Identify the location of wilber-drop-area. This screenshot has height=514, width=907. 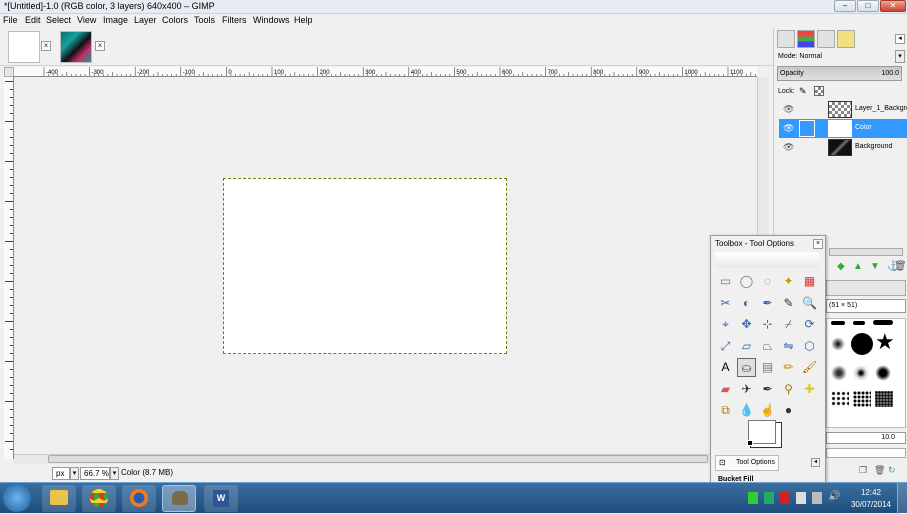
(767, 260).